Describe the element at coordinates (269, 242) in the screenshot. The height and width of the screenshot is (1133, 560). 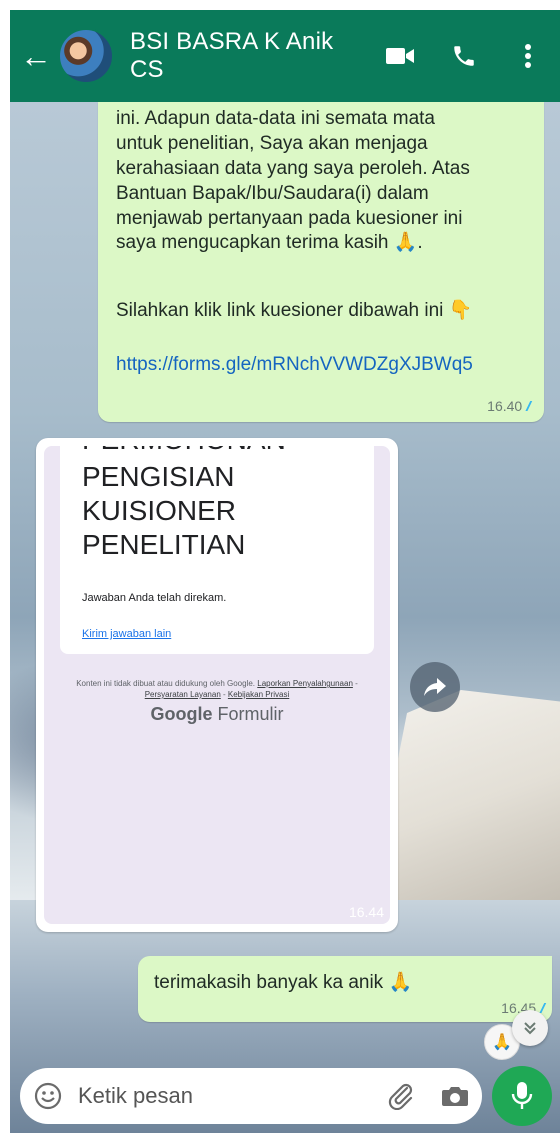
I see `message-text-thanks: saya mengucapkan terima kasih 🙏.` at that location.